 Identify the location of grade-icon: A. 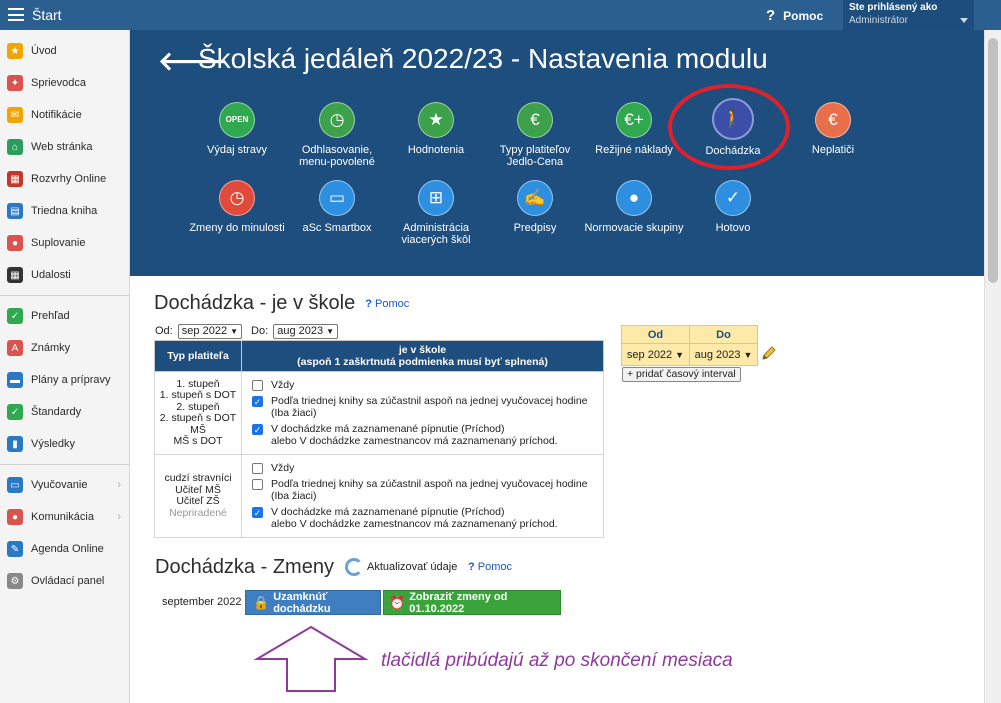
(15, 348).